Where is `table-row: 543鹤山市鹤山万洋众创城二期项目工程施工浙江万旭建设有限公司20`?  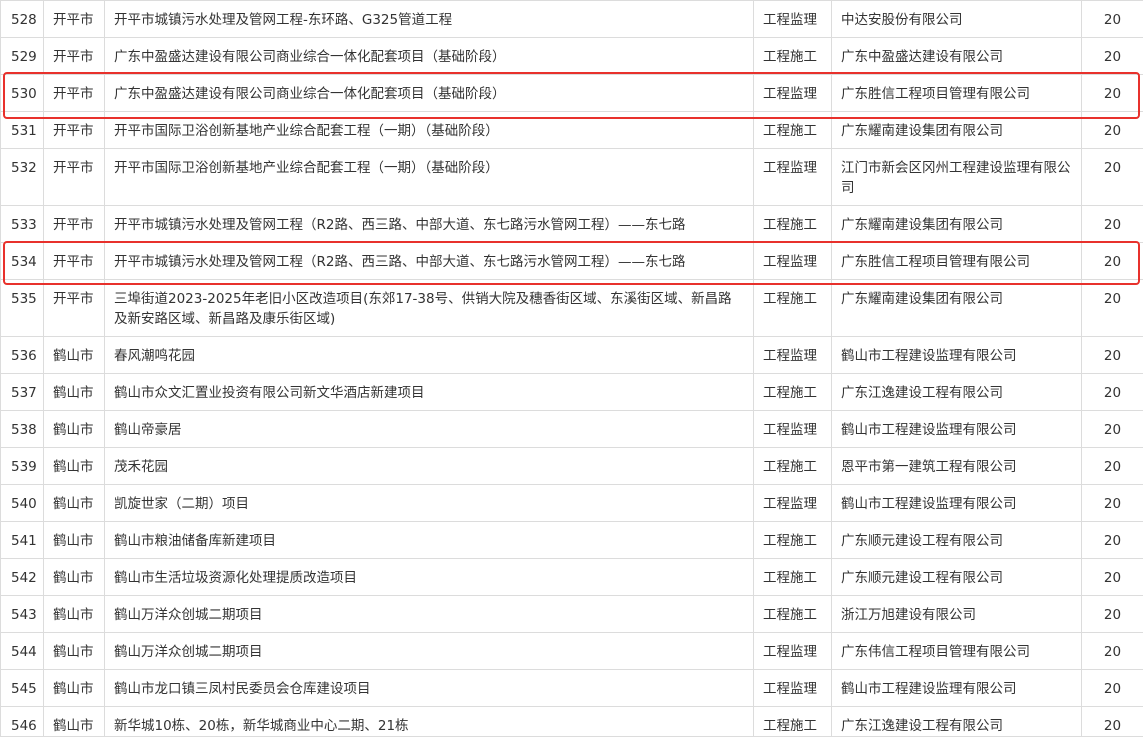
table-row: 543鹤山市鹤山万洋众创城二期项目工程施工浙江万旭建设有限公司20 is located at coordinates (572, 614).